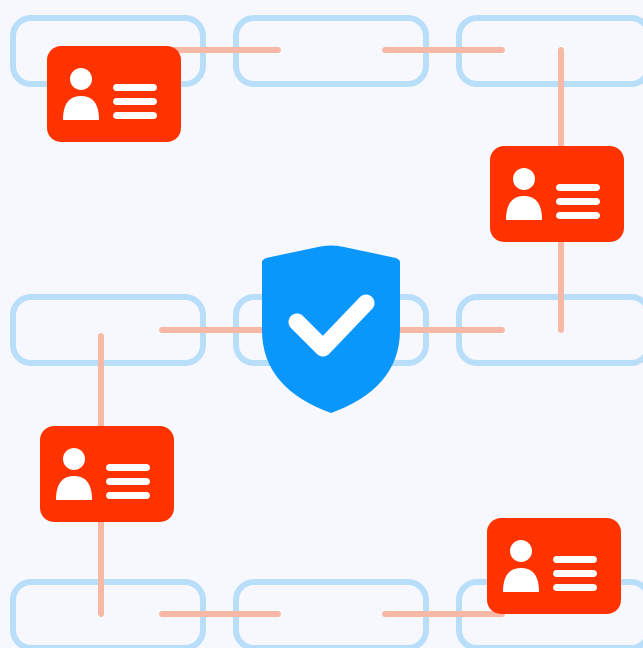 The width and height of the screenshot is (643, 648). Describe the element at coordinates (331, 329) in the screenshot. I see `shield-check-icon` at that location.